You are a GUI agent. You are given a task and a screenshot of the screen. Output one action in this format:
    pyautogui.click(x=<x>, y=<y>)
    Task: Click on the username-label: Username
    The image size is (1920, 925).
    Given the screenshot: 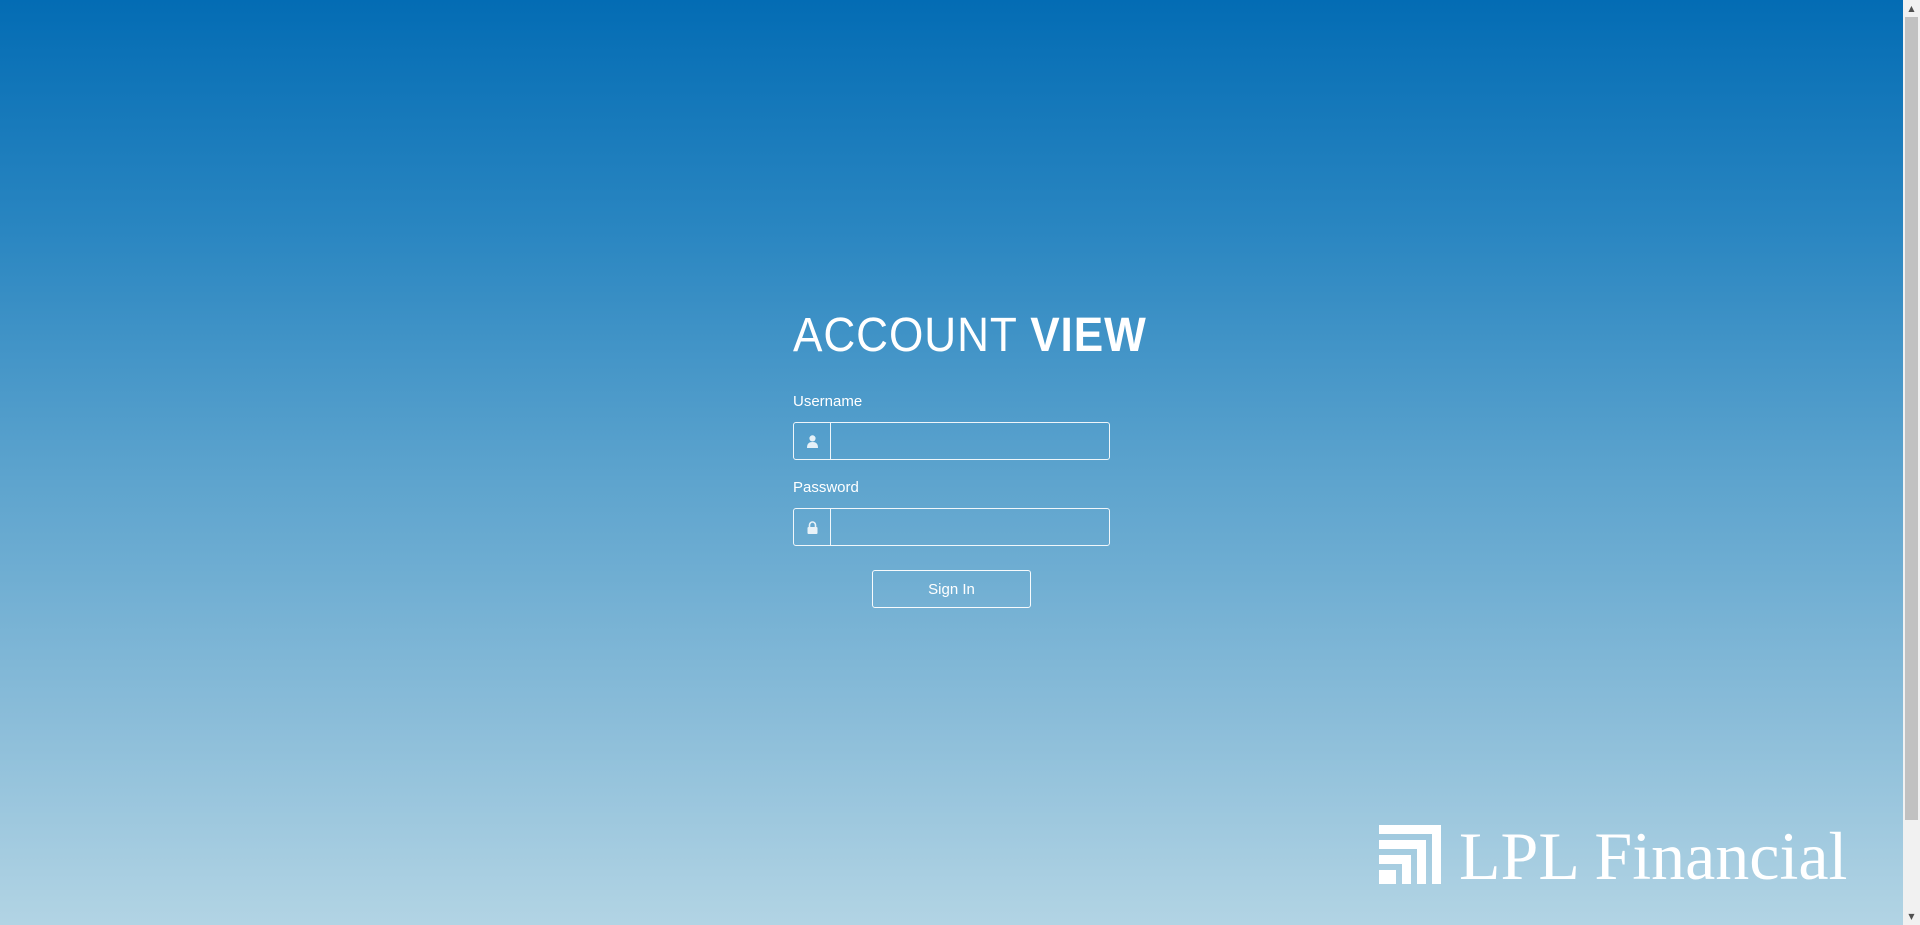 What is the action you would take?
    pyautogui.click(x=828, y=401)
    